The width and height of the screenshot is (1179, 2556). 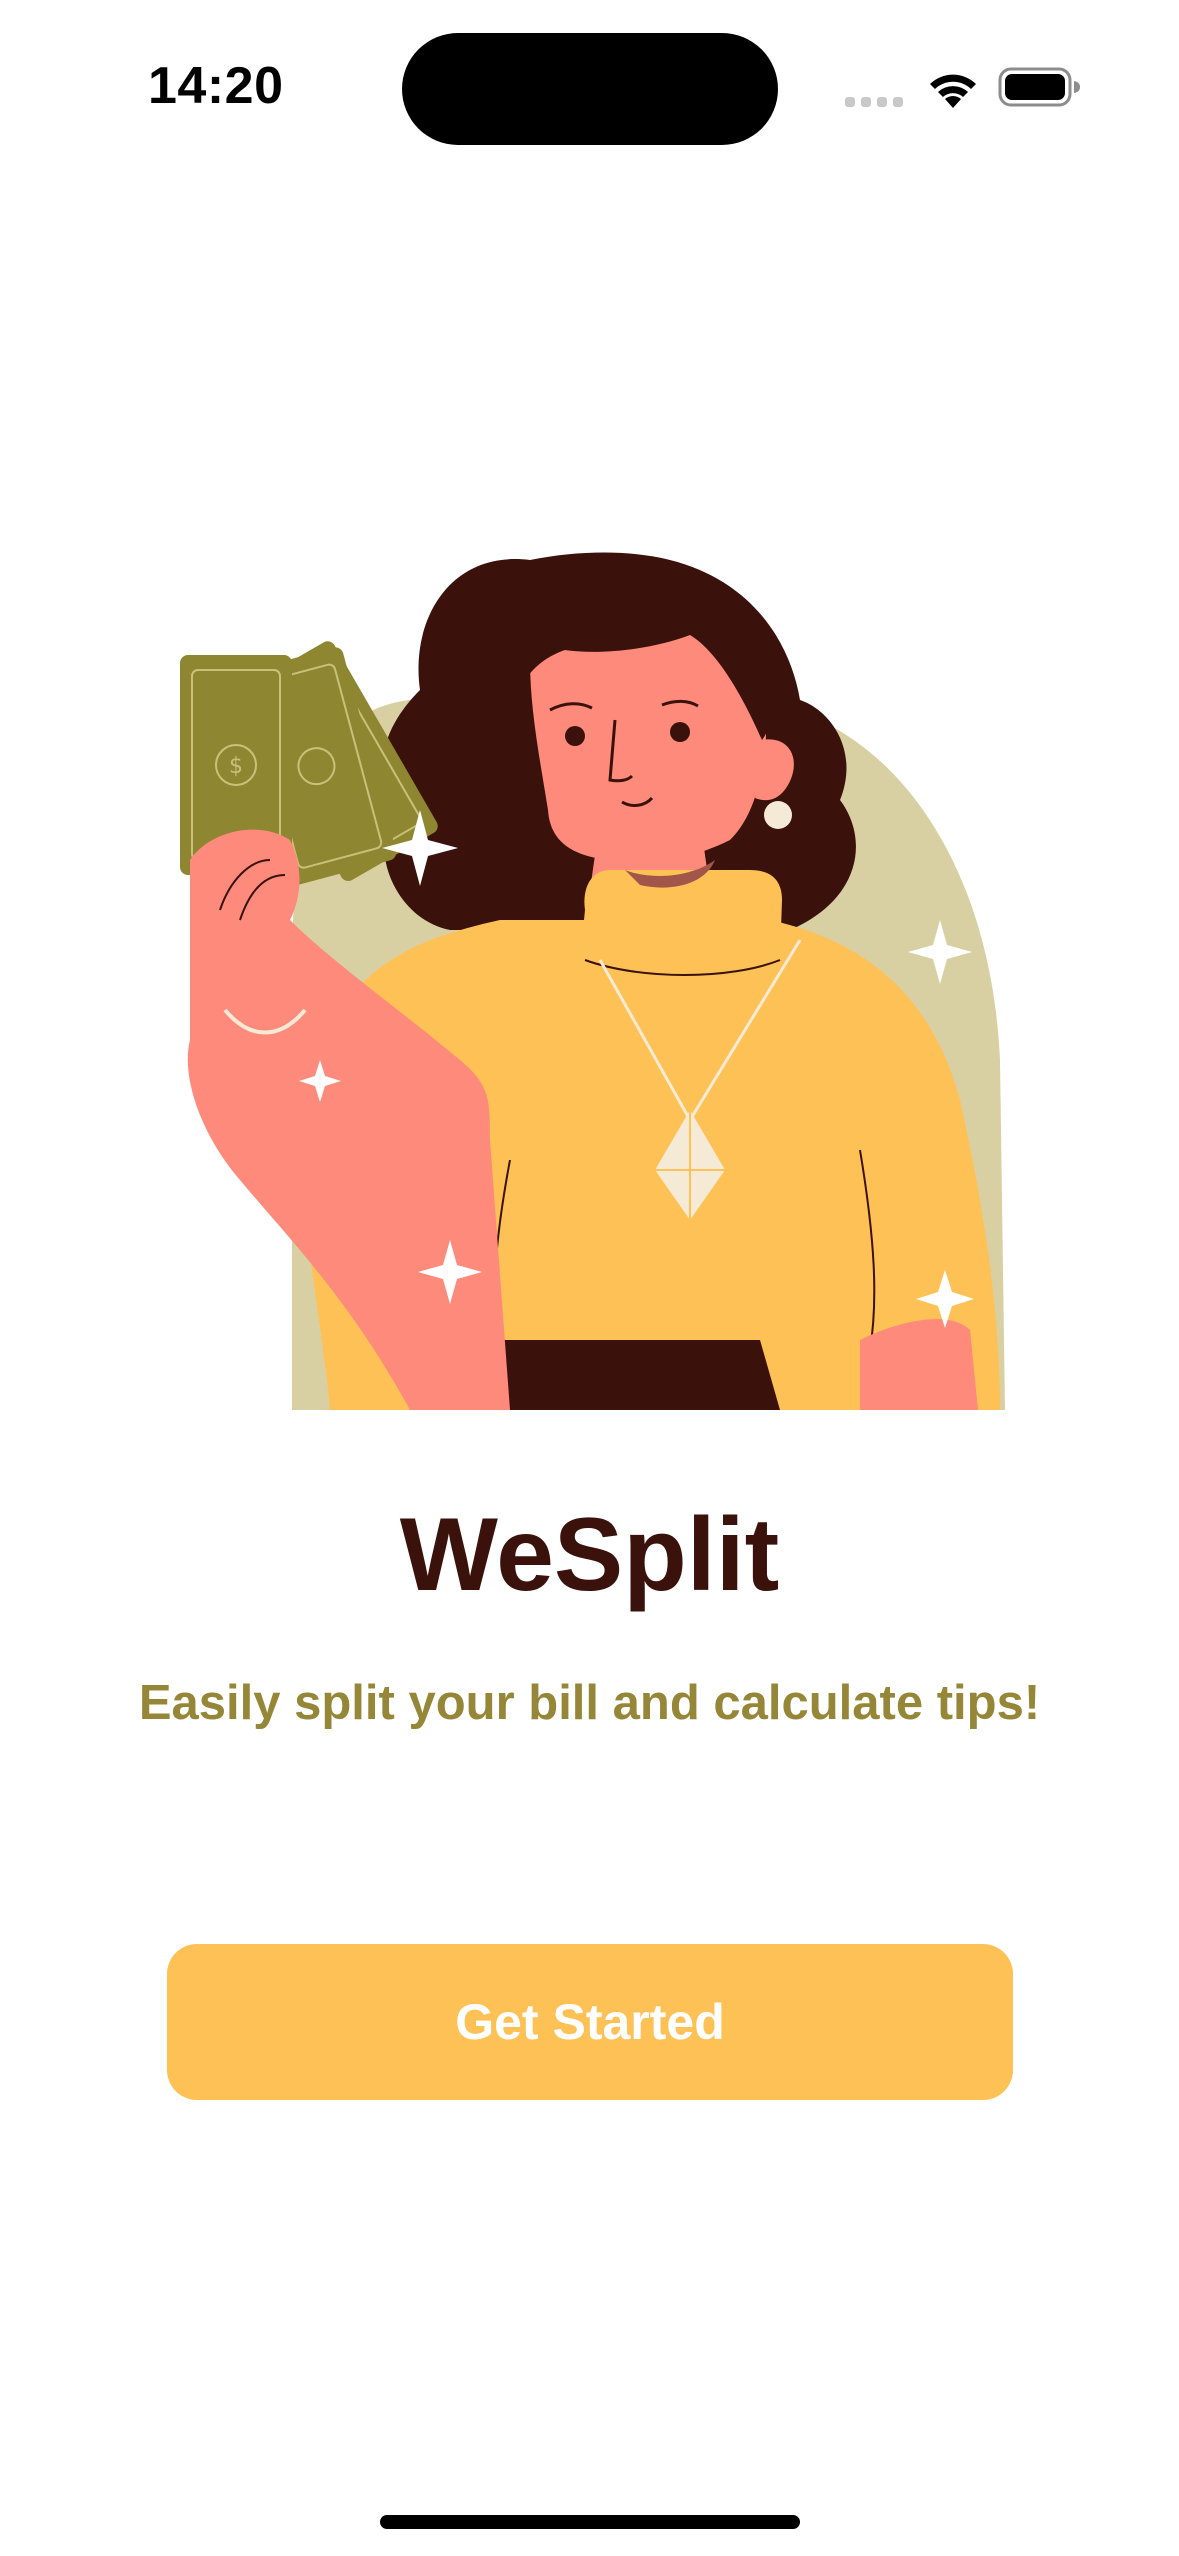 I want to click on get-started-button: Get Started, so click(x=590, y=2022).